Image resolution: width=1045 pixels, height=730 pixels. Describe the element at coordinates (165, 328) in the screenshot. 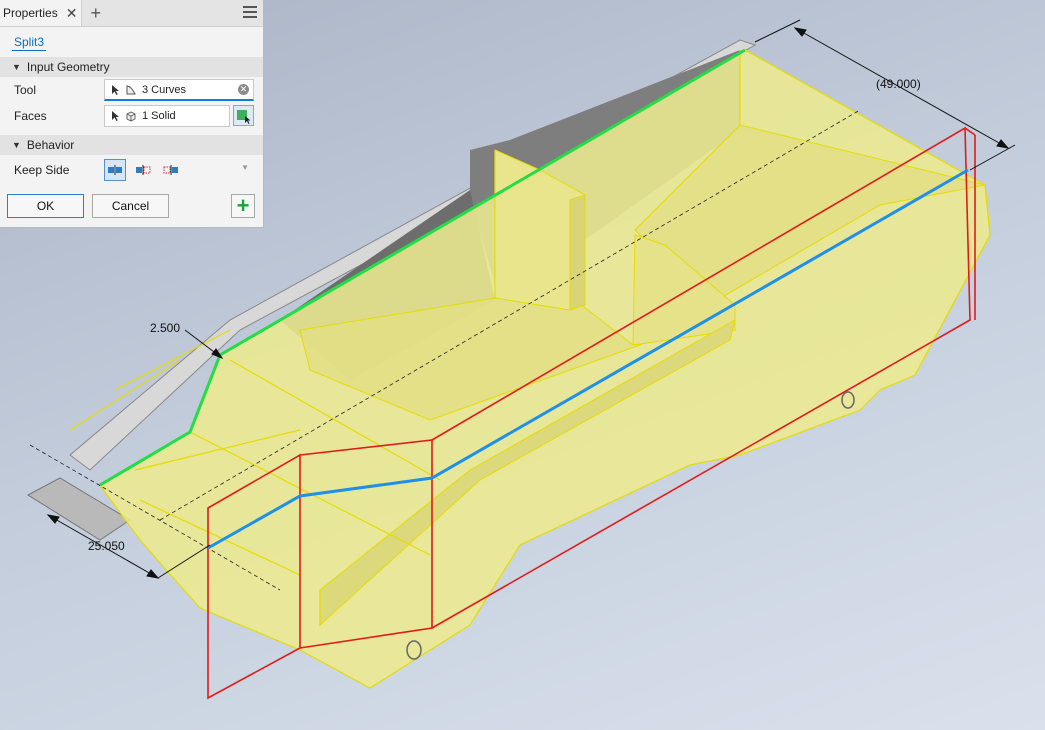

I see `dimension-offset-label: 2.500` at that location.